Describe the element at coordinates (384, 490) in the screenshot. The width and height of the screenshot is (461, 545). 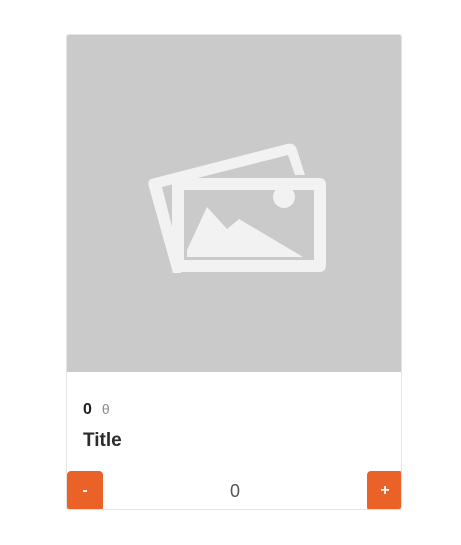
I see `increment-button: +` at that location.